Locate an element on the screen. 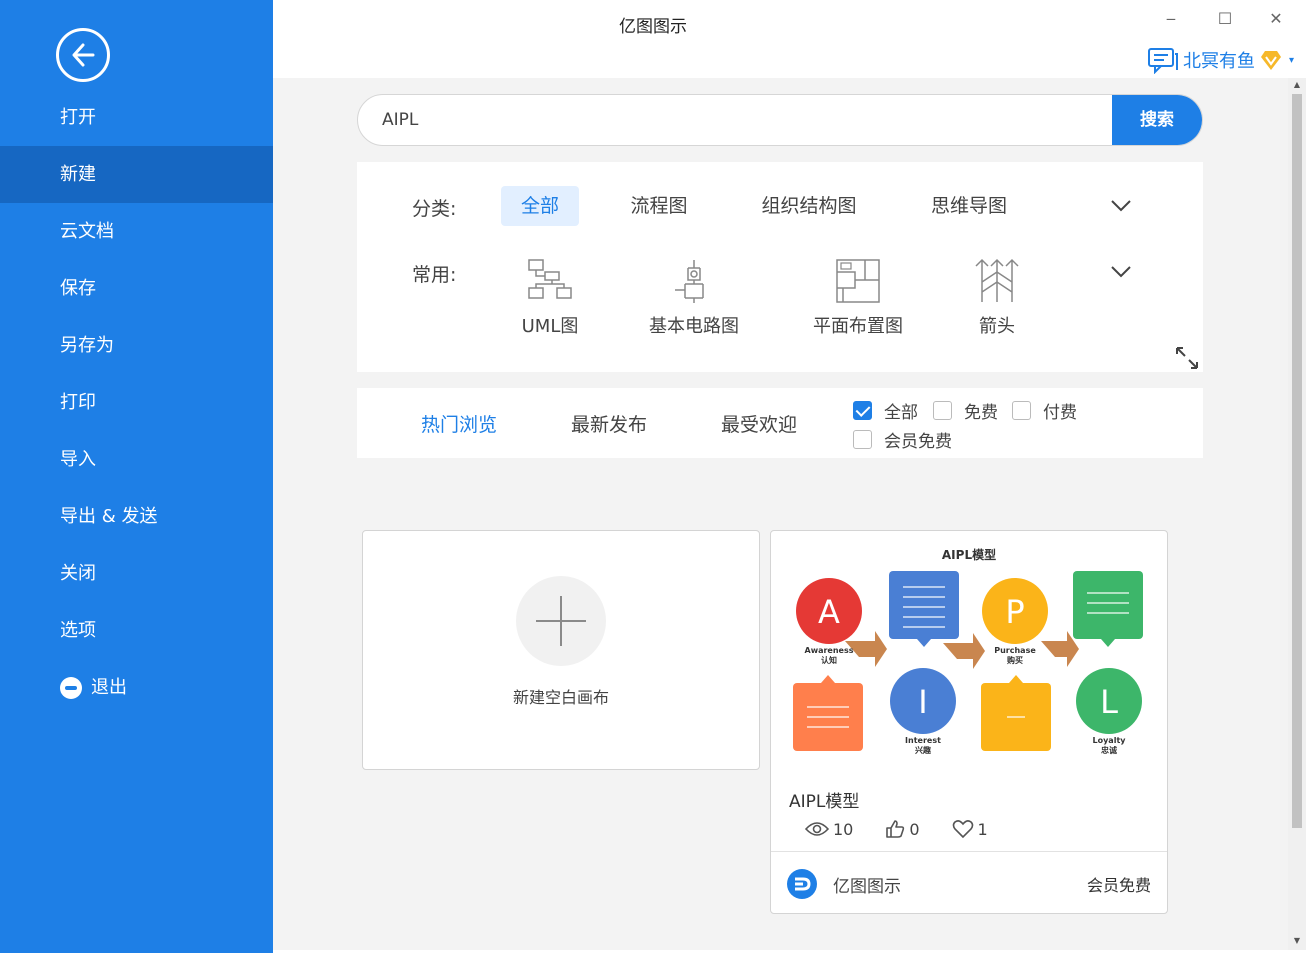  floor-plan-icon is located at coordinates (858, 281).